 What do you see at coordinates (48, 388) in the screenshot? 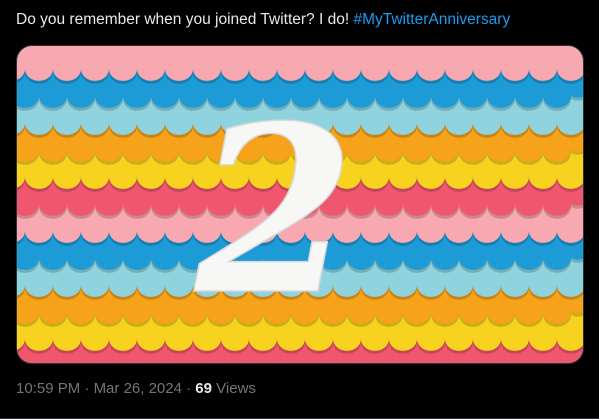
I see `time-text: 10:59 PM` at bounding box center [48, 388].